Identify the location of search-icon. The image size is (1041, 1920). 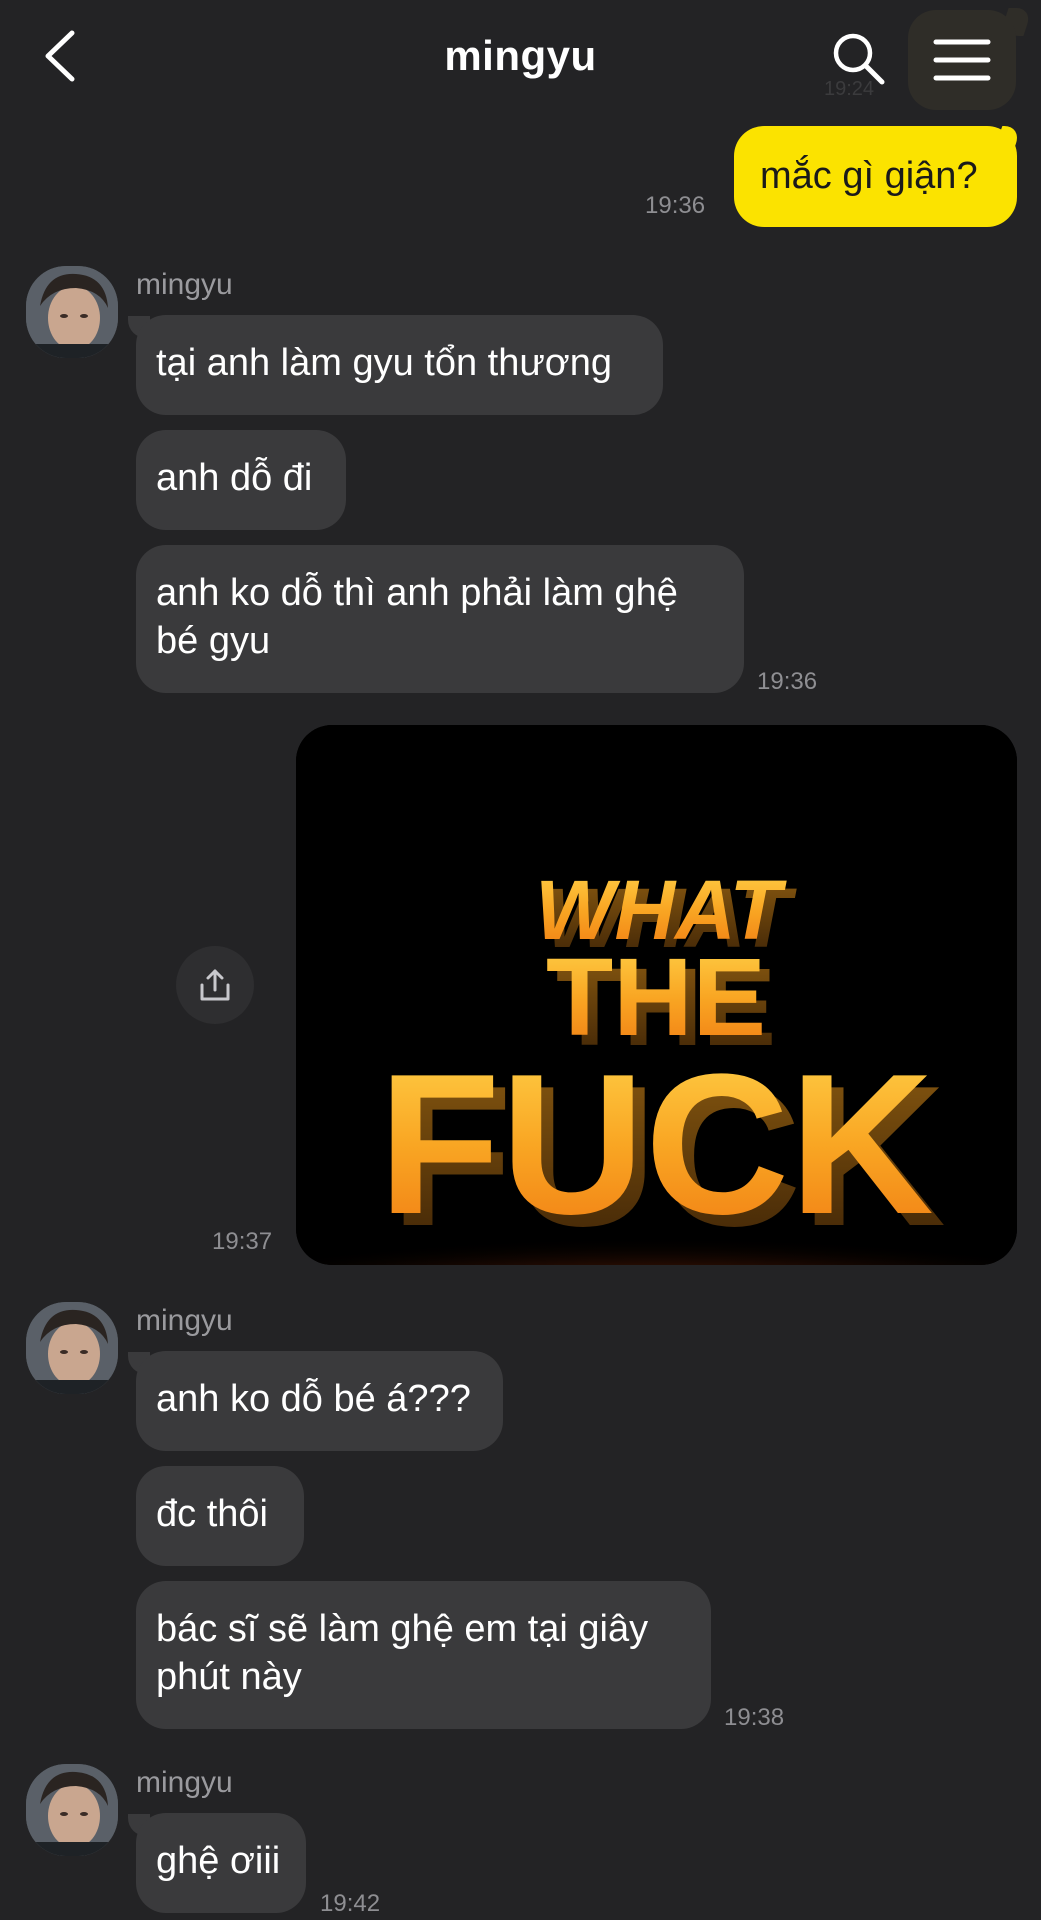
(859, 59).